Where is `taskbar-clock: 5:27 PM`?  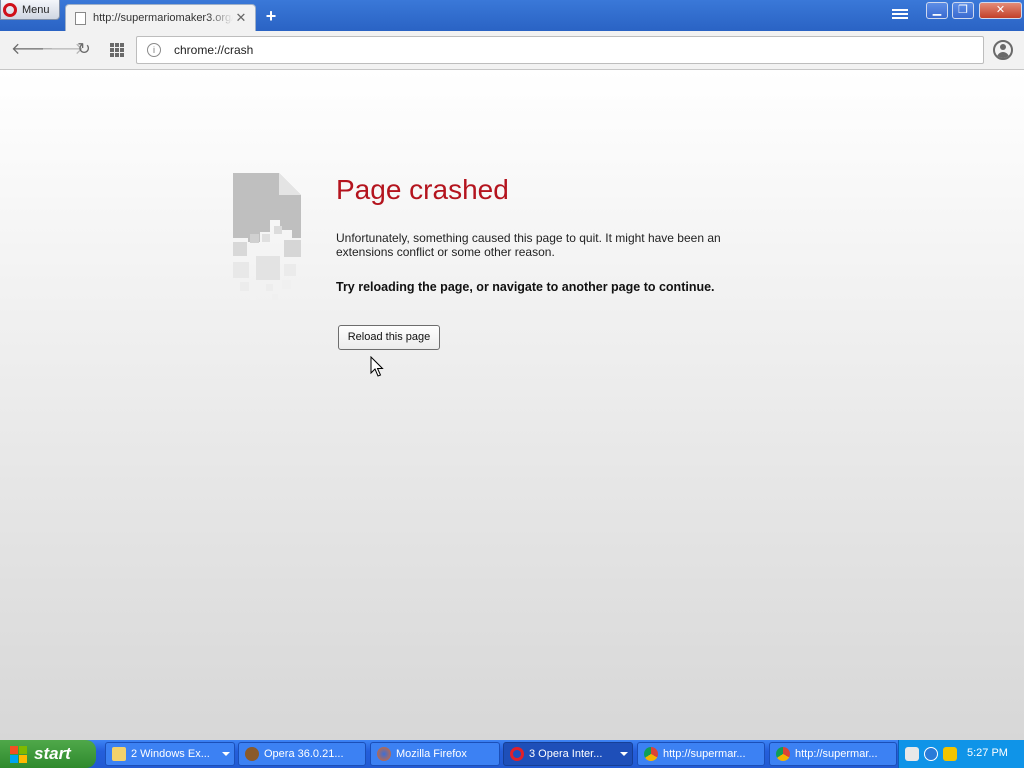
taskbar-clock: 5:27 PM is located at coordinates (987, 753).